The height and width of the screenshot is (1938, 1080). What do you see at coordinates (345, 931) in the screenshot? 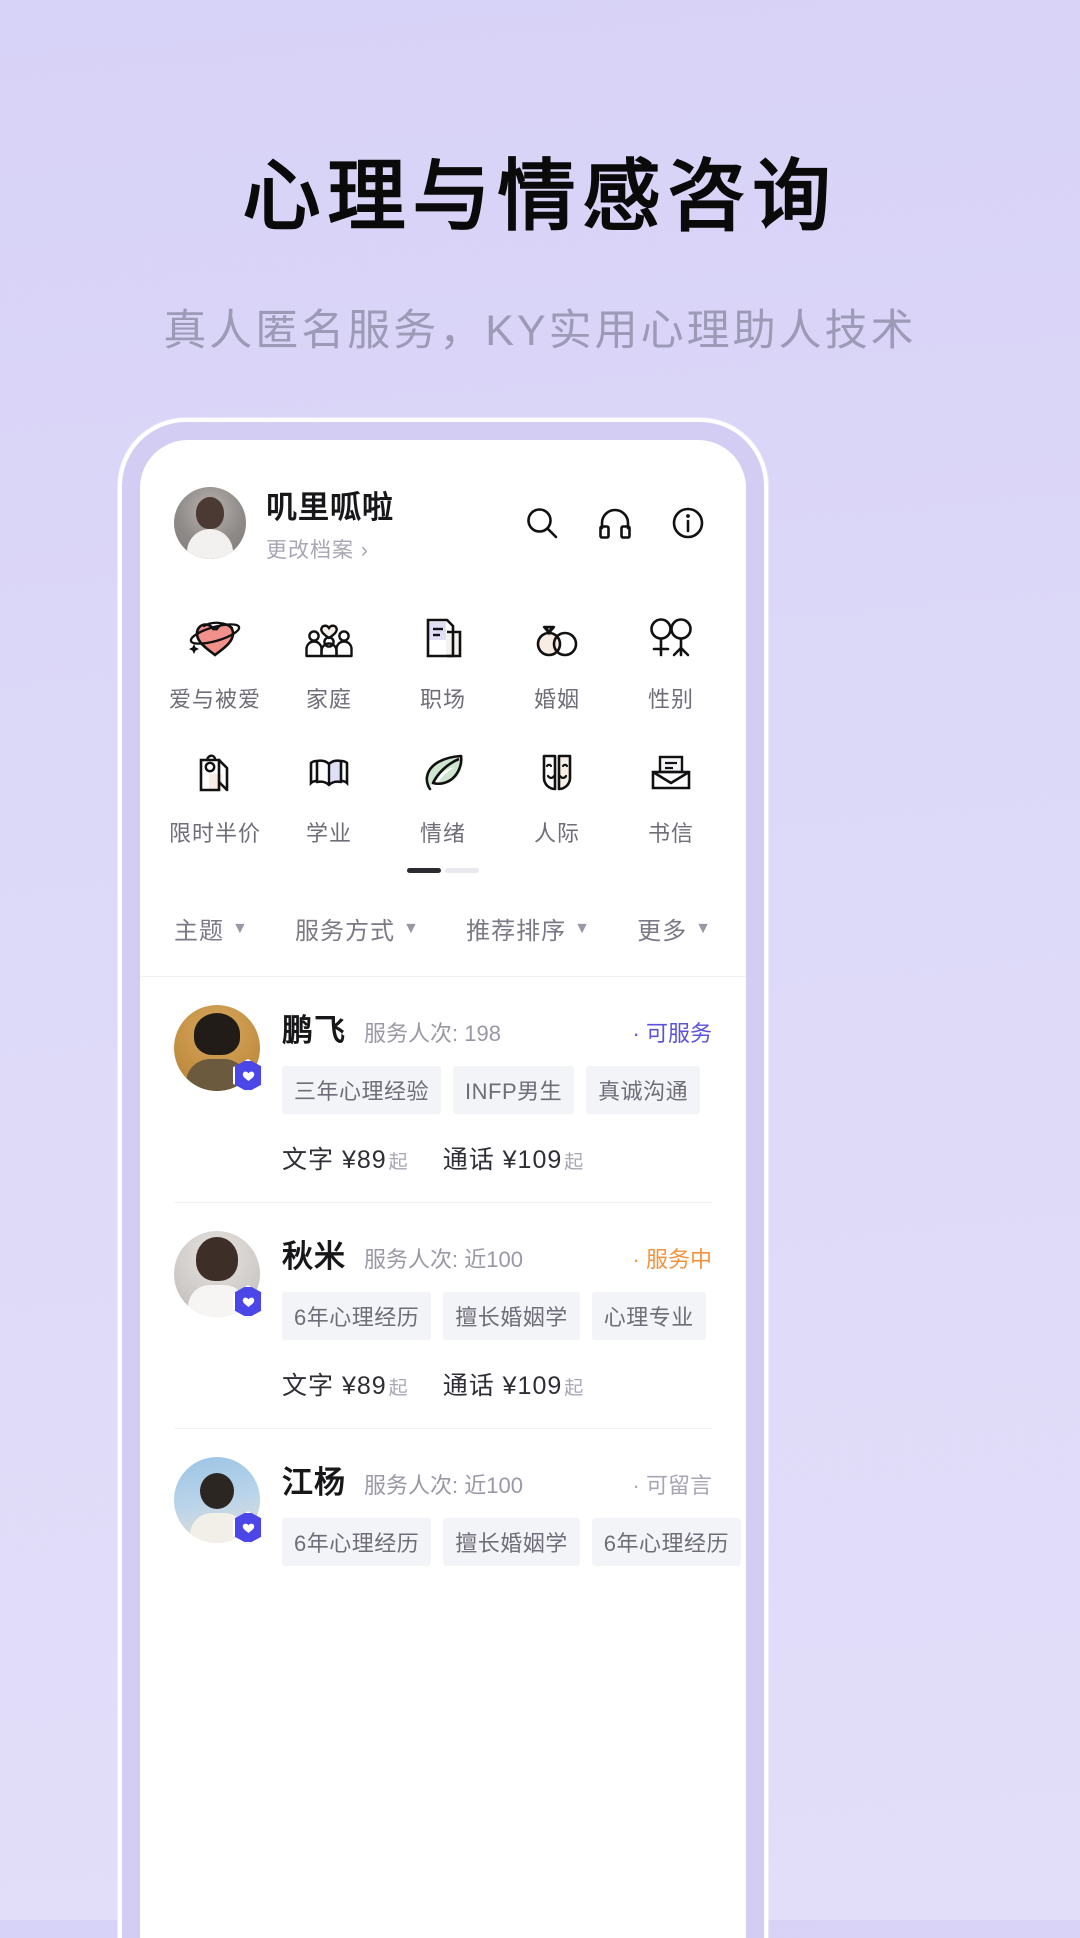
I see `filter-label: 服务方式` at bounding box center [345, 931].